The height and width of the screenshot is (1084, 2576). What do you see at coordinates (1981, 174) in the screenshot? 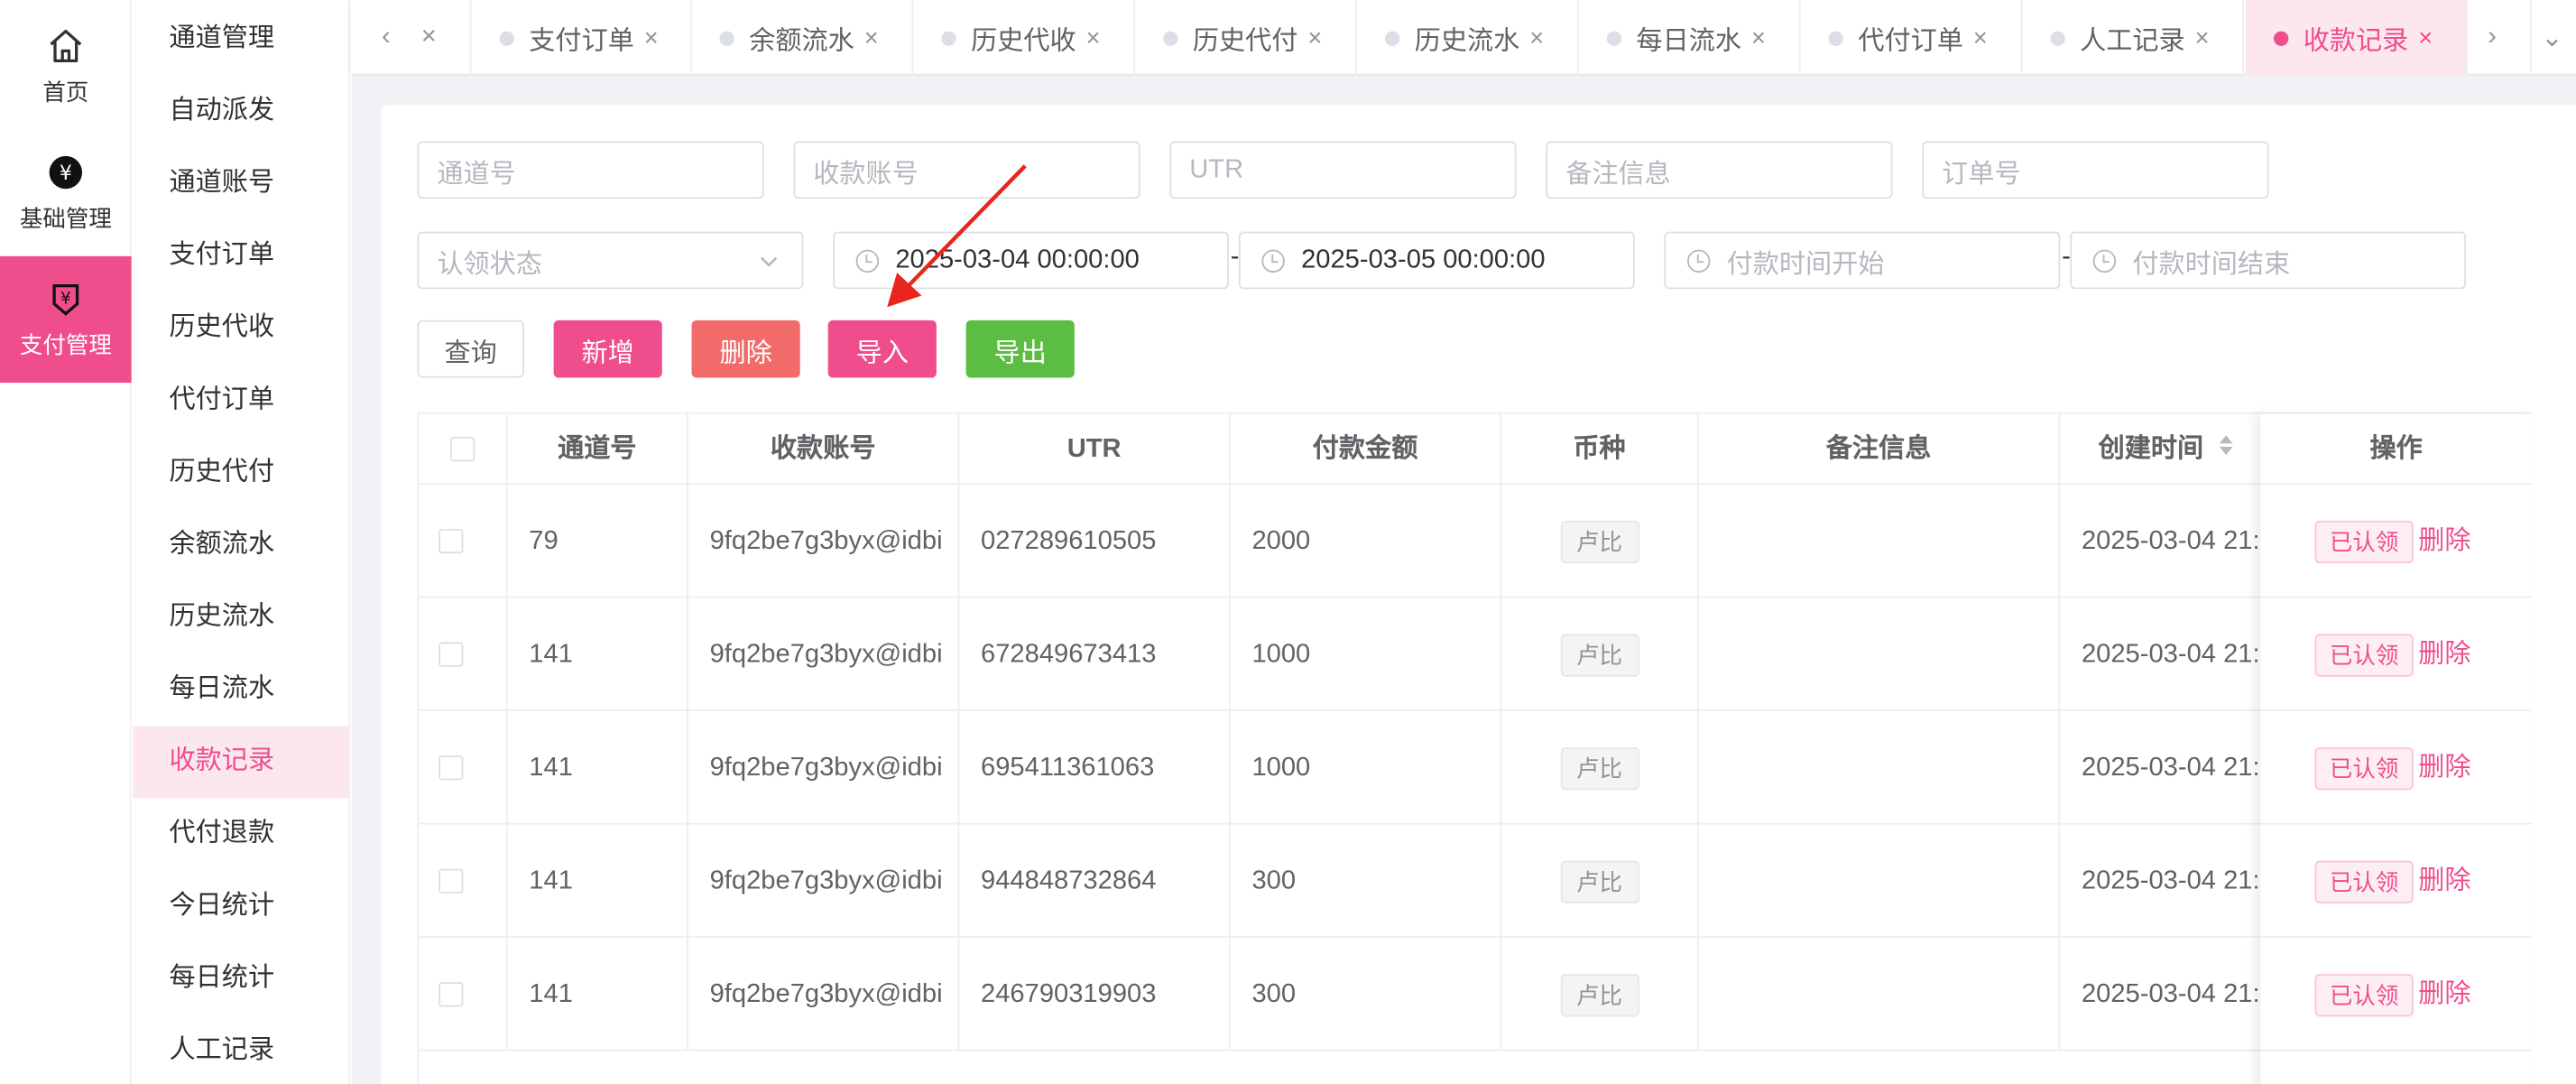
I see `order-no-placeholder: 订单号` at bounding box center [1981, 174].